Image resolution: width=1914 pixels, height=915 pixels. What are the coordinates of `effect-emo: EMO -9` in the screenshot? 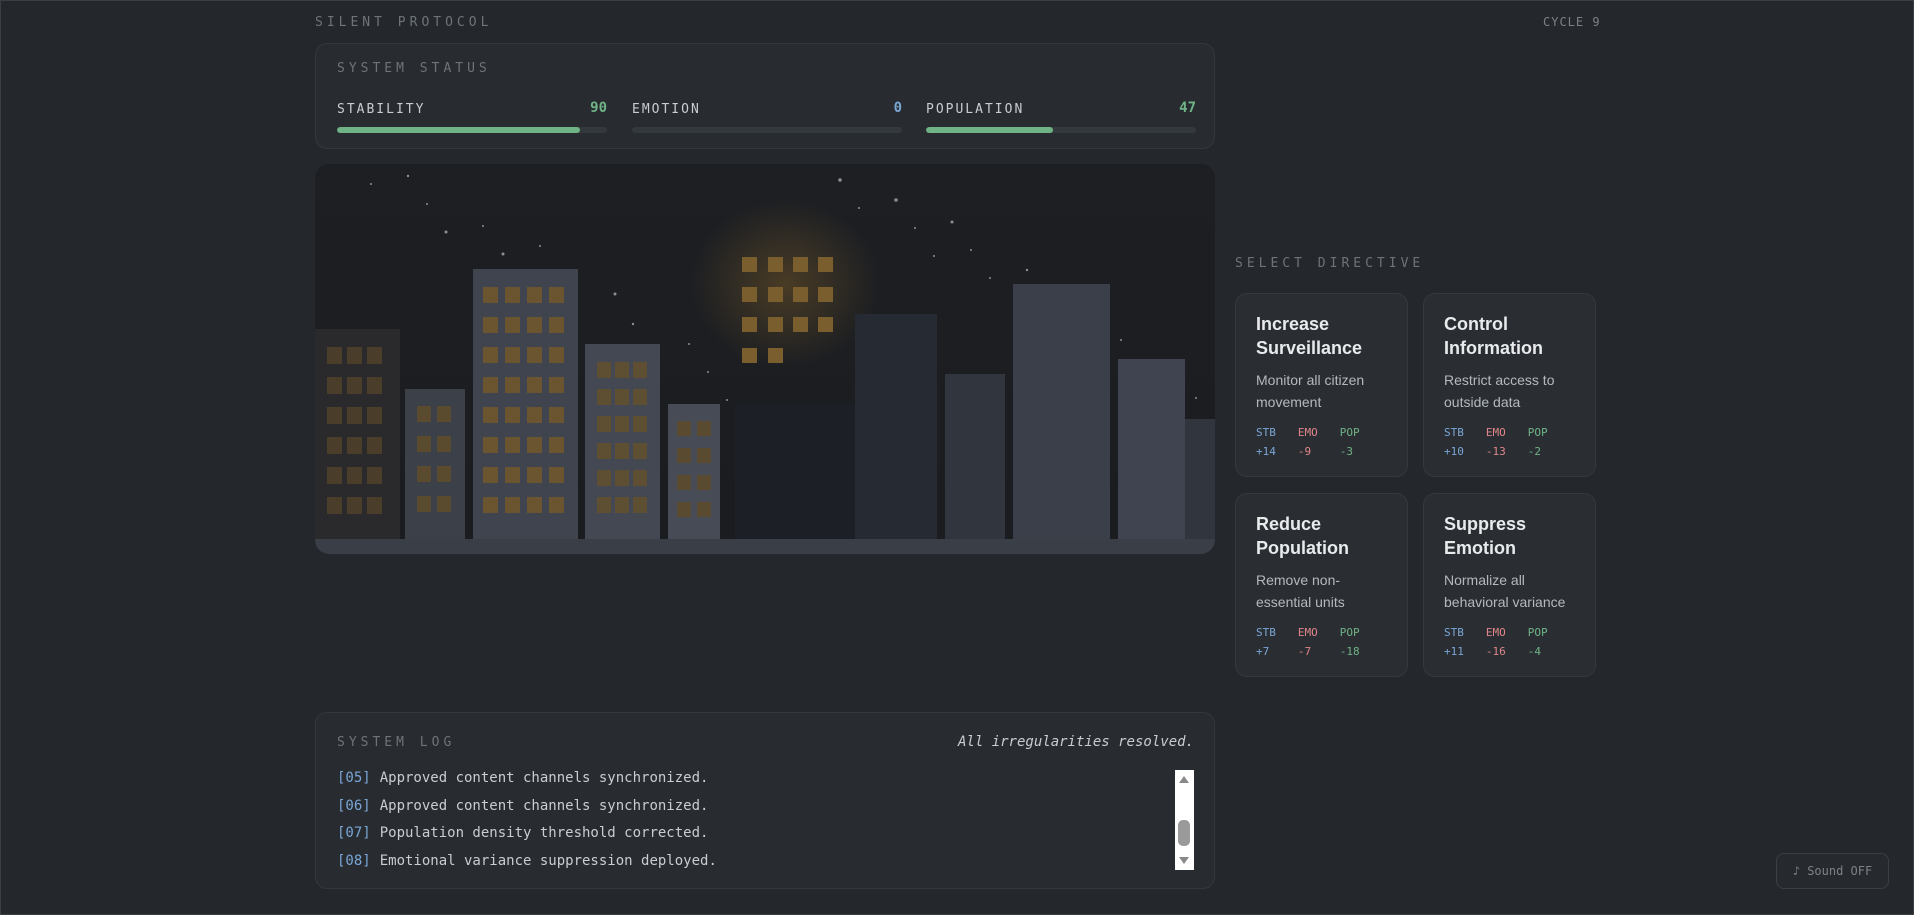 It's located at (1307, 442).